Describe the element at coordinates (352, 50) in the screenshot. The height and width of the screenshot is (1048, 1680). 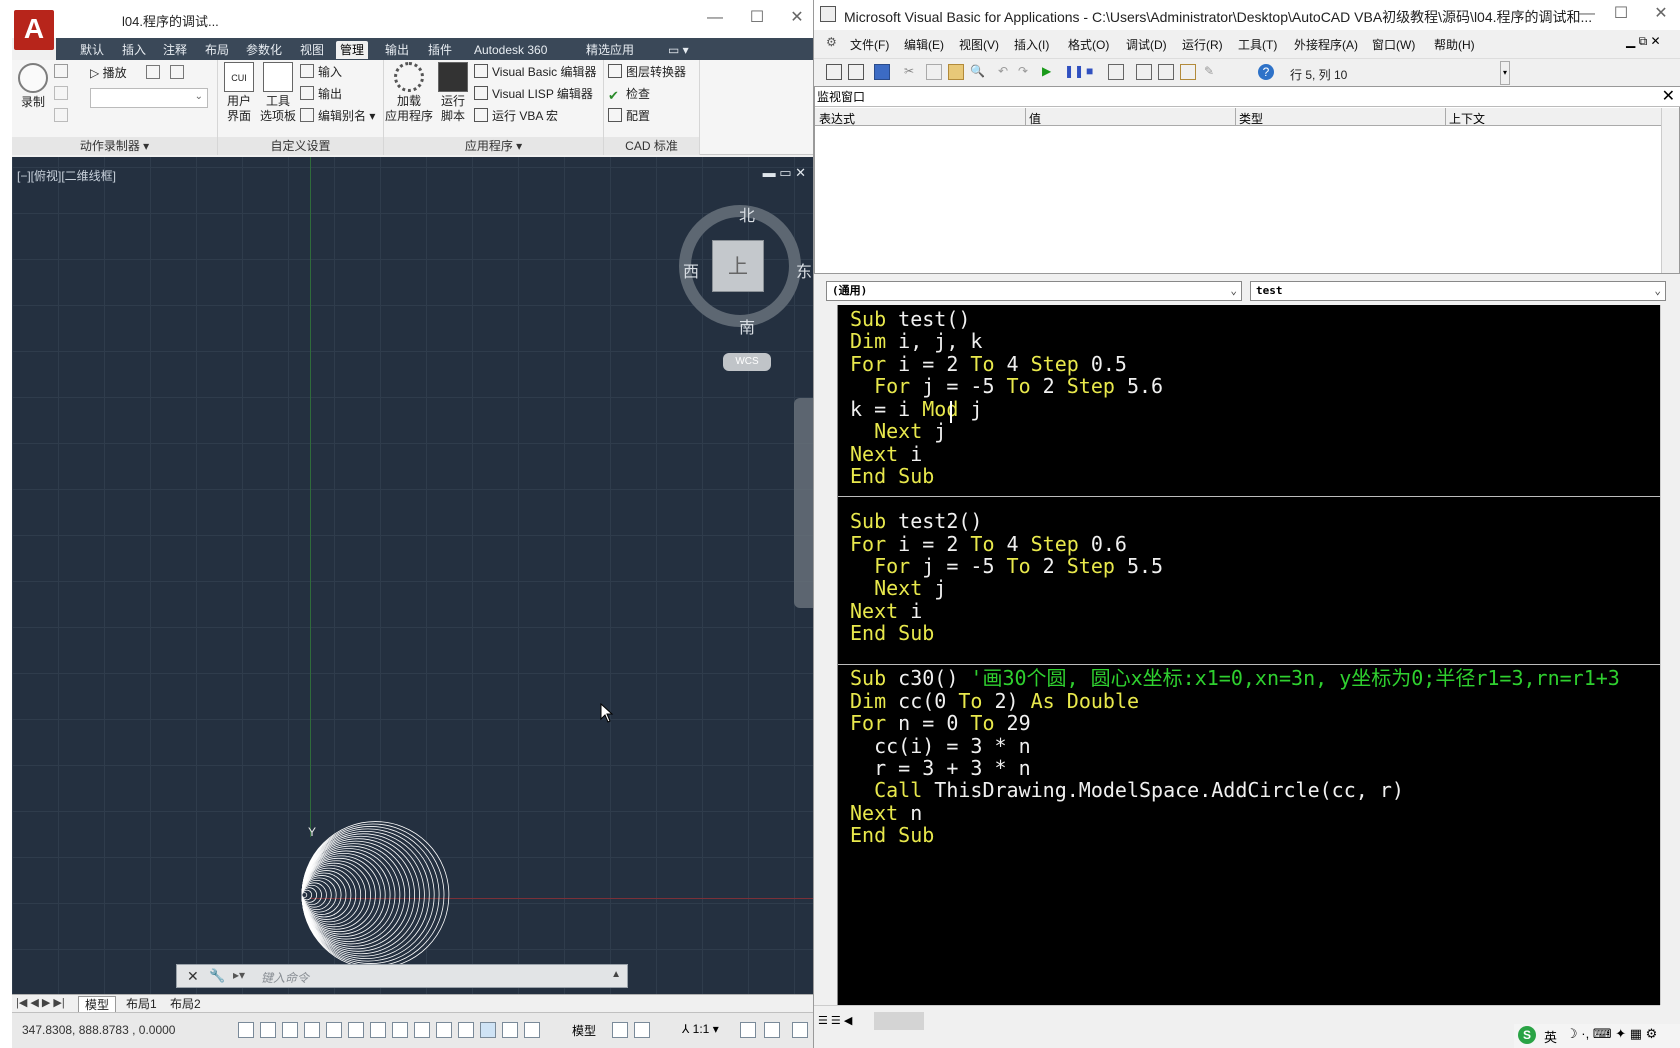
I see `tab-manage: 管理` at that location.